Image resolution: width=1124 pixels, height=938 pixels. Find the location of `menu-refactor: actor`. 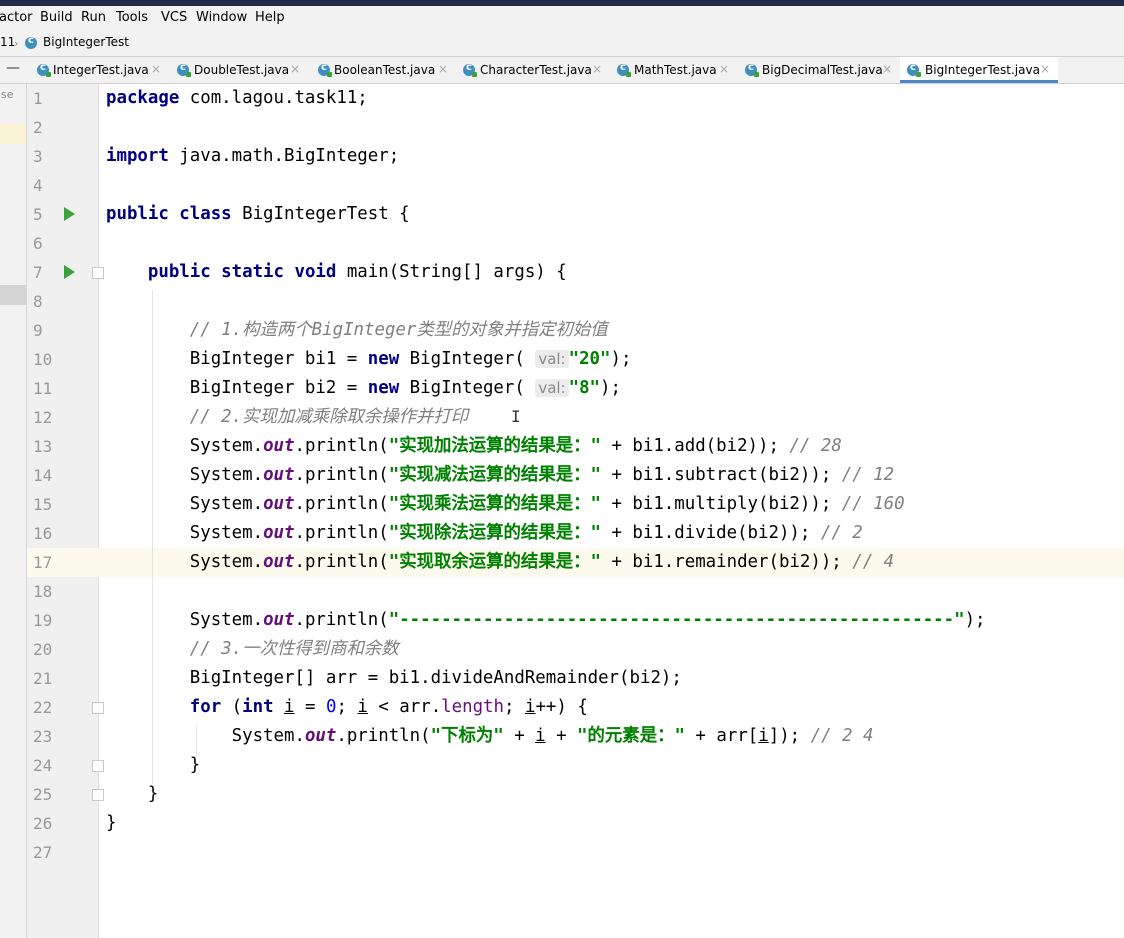

menu-refactor: actor is located at coordinates (16, 17).